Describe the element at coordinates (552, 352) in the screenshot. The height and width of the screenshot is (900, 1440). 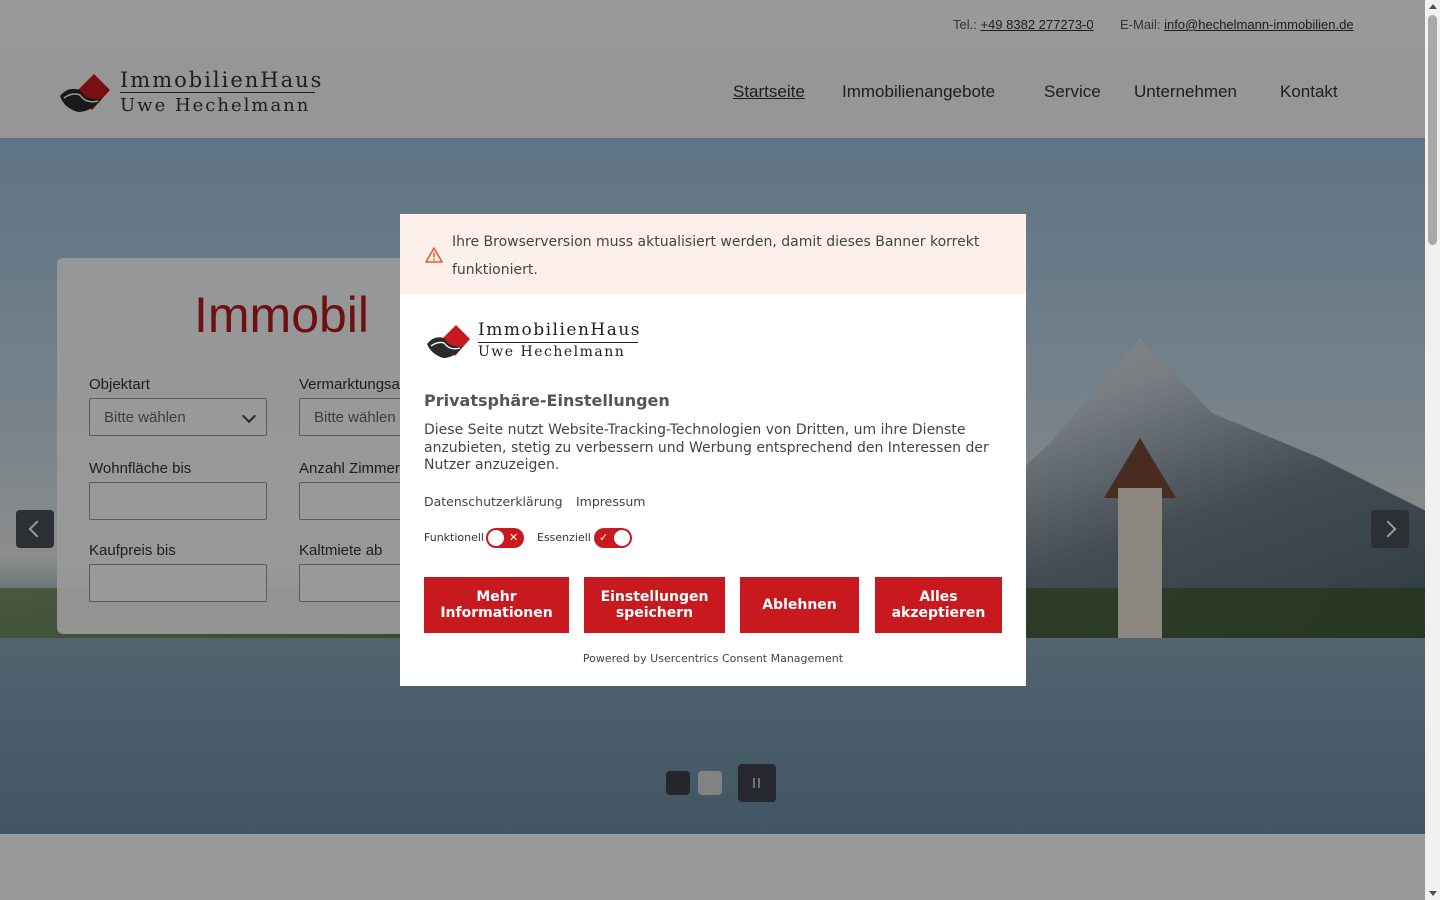
I see `consent-logo-line-2: Uwe Hechelmann` at that location.